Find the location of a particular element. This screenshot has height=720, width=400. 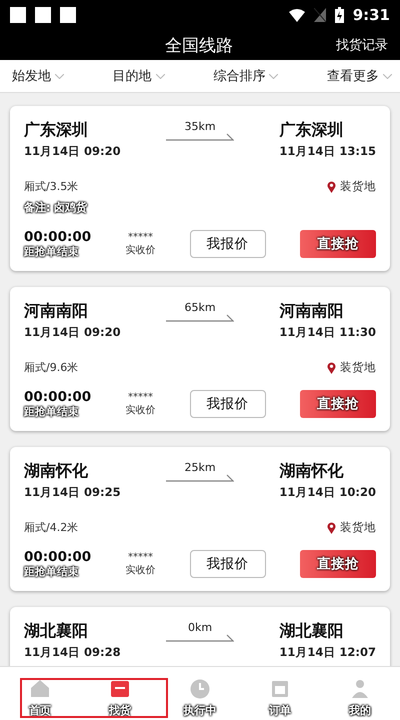

distance-label: 65km is located at coordinates (200, 307).